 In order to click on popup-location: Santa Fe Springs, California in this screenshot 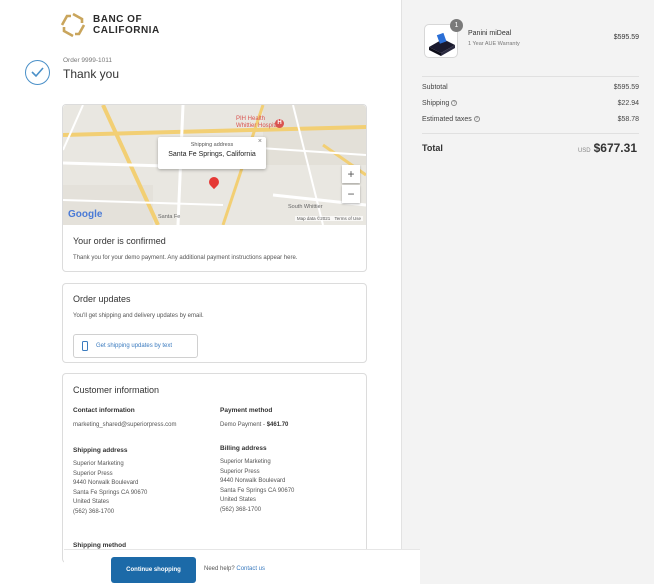, I will do `click(212, 154)`.